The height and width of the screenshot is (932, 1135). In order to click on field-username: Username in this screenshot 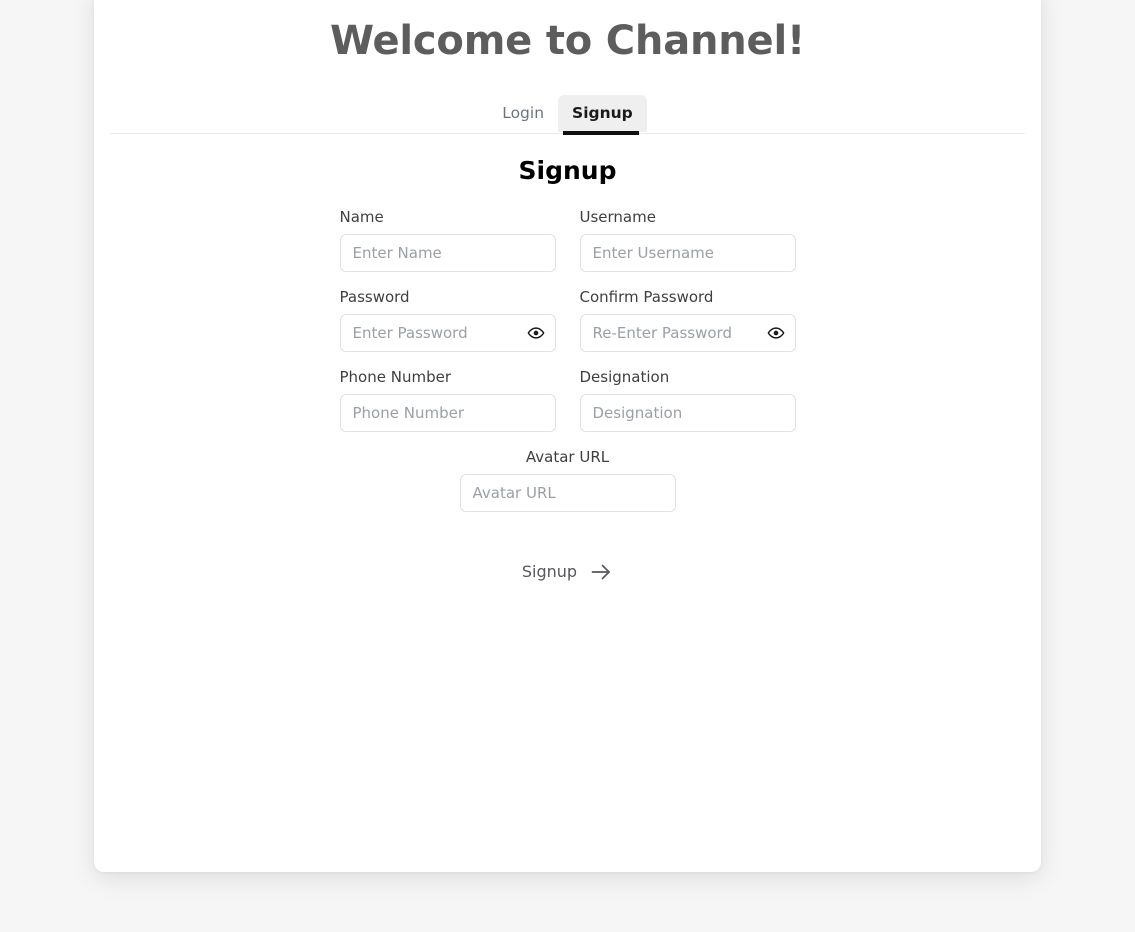, I will do `click(687, 240)`.